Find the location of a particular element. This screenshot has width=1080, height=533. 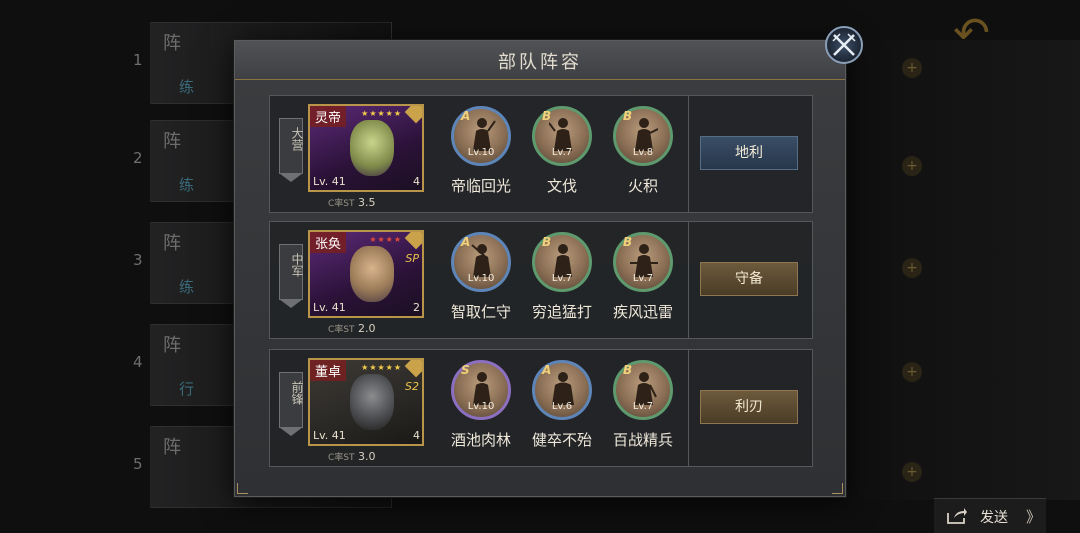

skill-icon: A Lv.6 is located at coordinates (562, 390).